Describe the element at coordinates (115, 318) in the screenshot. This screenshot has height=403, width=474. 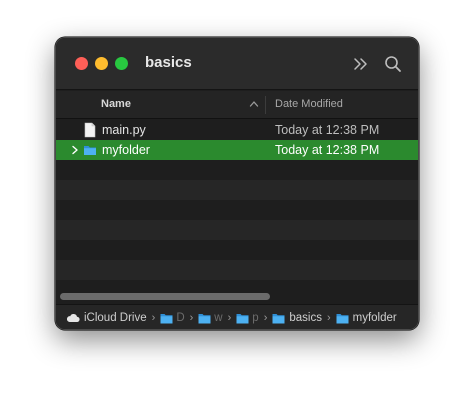
I see `path-label: iCloud Drive` at that location.